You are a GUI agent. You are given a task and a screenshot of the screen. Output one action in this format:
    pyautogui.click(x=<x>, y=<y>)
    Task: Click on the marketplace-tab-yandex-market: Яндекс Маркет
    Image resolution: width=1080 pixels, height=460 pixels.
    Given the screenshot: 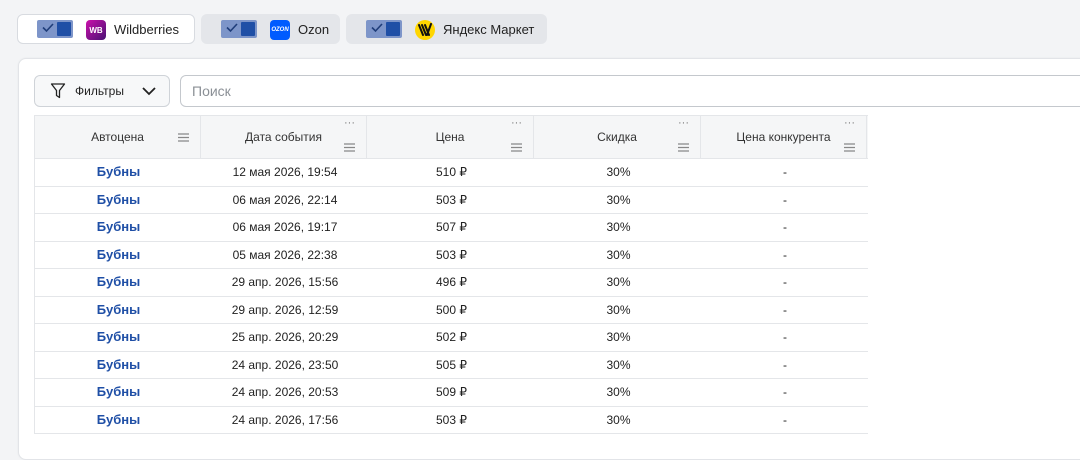 What is the action you would take?
    pyautogui.click(x=446, y=29)
    